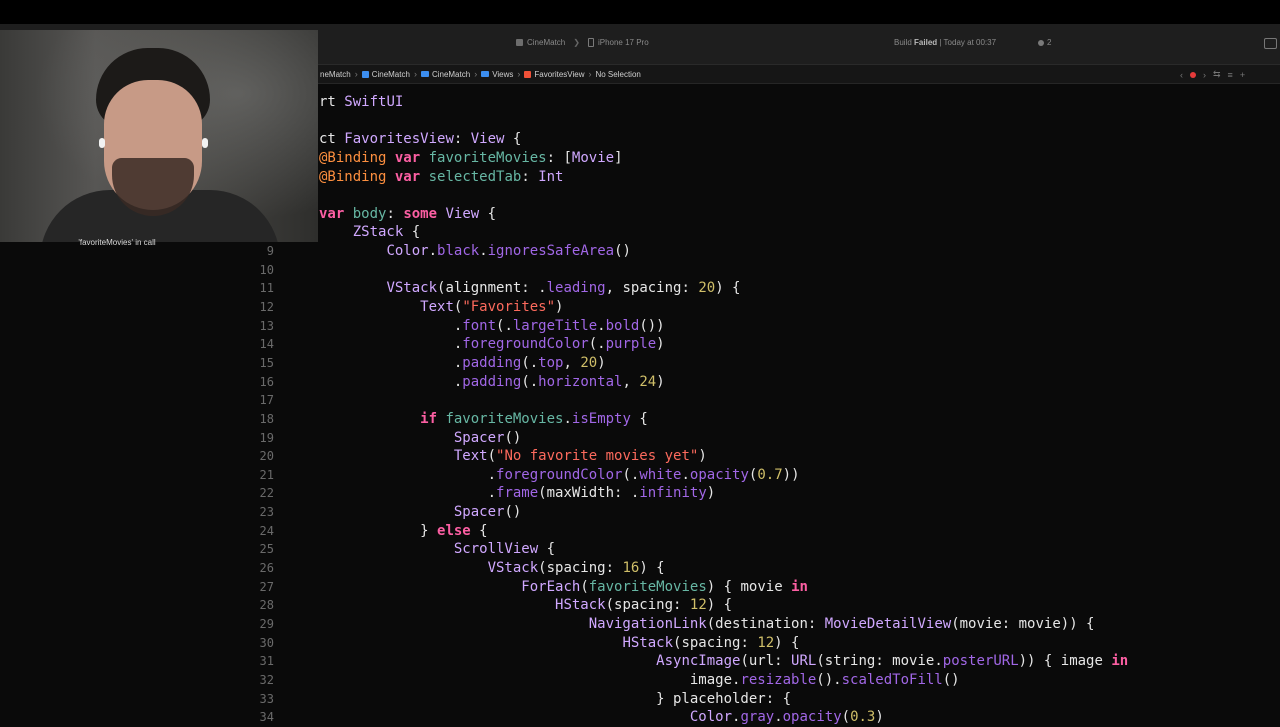  Describe the element at coordinates (1049, 42) in the screenshot. I see `issue-count: 2` at that location.